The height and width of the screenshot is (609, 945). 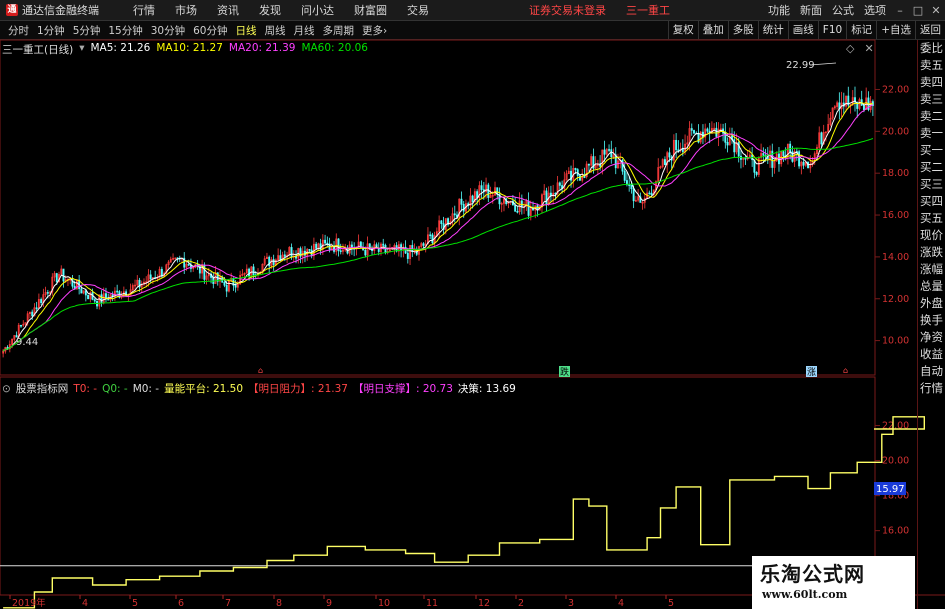 I want to click on indicator-gear-icon: ⊙, so click(x=6, y=389).